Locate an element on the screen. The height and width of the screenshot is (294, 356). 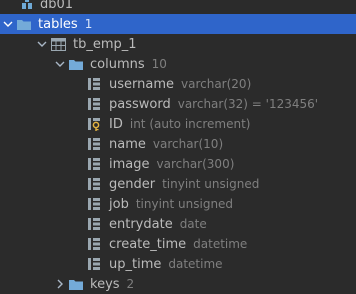
column-name: job is located at coordinates (119, 204).